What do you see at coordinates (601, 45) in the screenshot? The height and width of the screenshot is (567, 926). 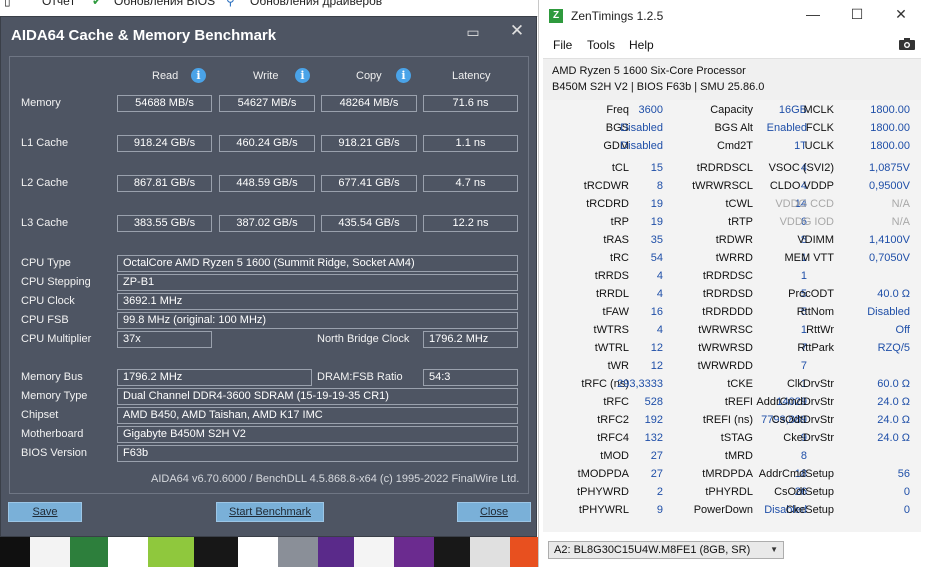 I see `menu-tools: Tools` at bounding box center [601, 45].